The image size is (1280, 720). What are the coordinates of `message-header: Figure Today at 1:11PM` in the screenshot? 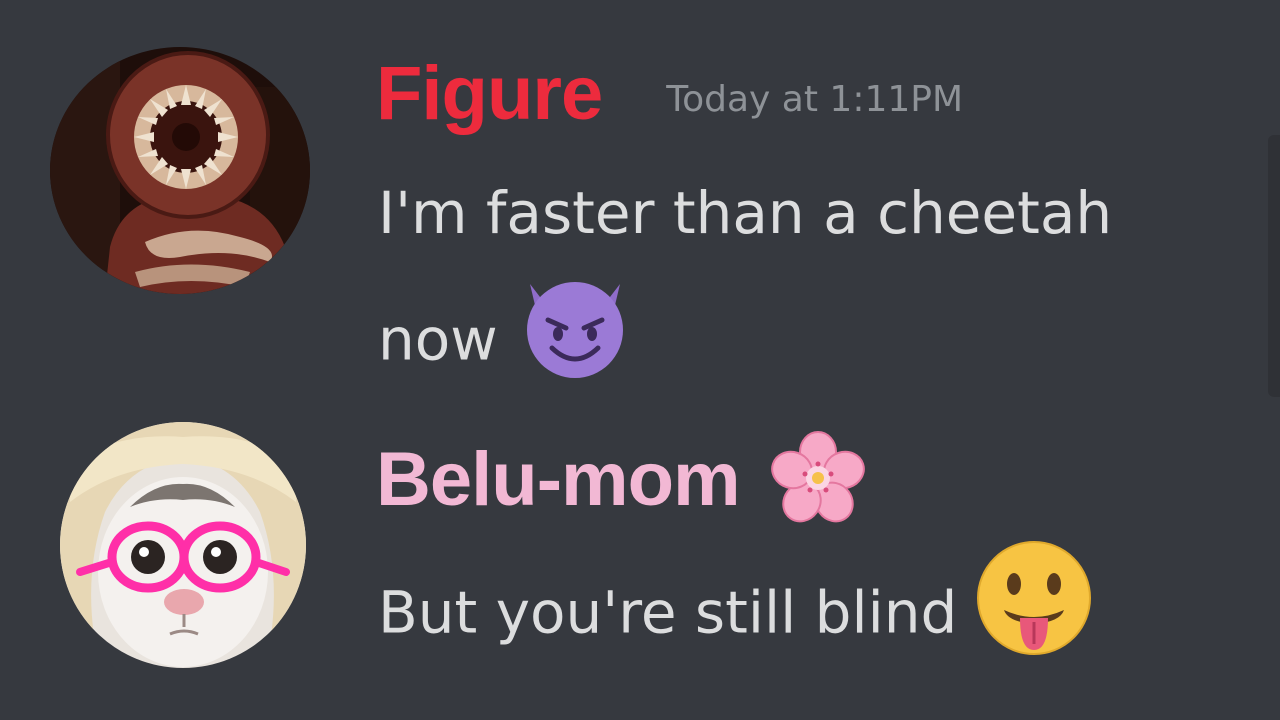 It's located at (669, 94).